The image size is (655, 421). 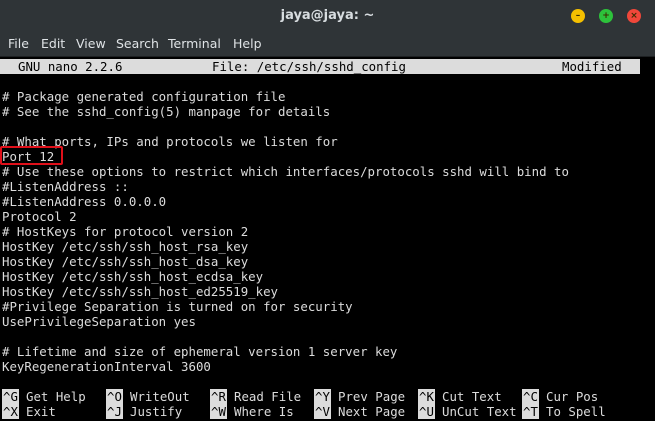 What do you see at coordinates (218, 411) in the screenshot?
I see `shortcut-key-where-is: ^W` at bounding box center [218, 411].